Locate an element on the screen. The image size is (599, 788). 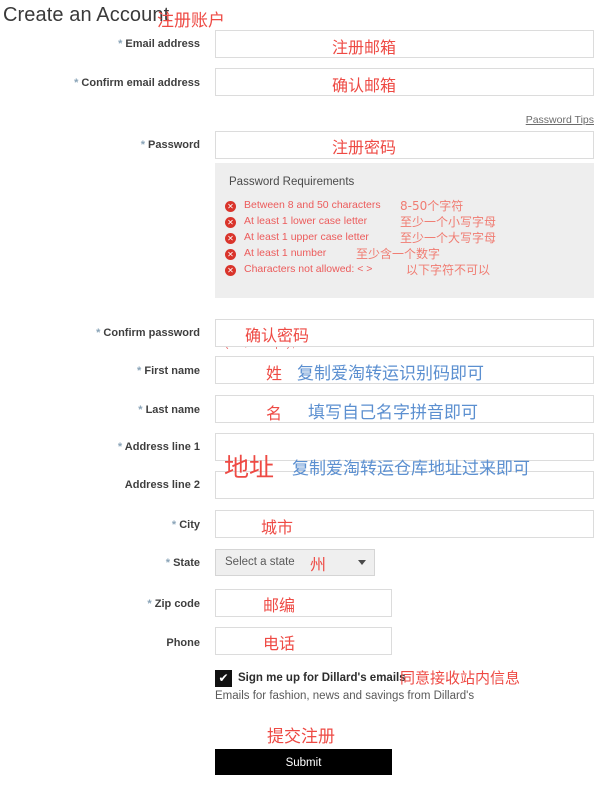
email-signup-annotation: 同意接收站内信息 is located at coordinates (460, 678).